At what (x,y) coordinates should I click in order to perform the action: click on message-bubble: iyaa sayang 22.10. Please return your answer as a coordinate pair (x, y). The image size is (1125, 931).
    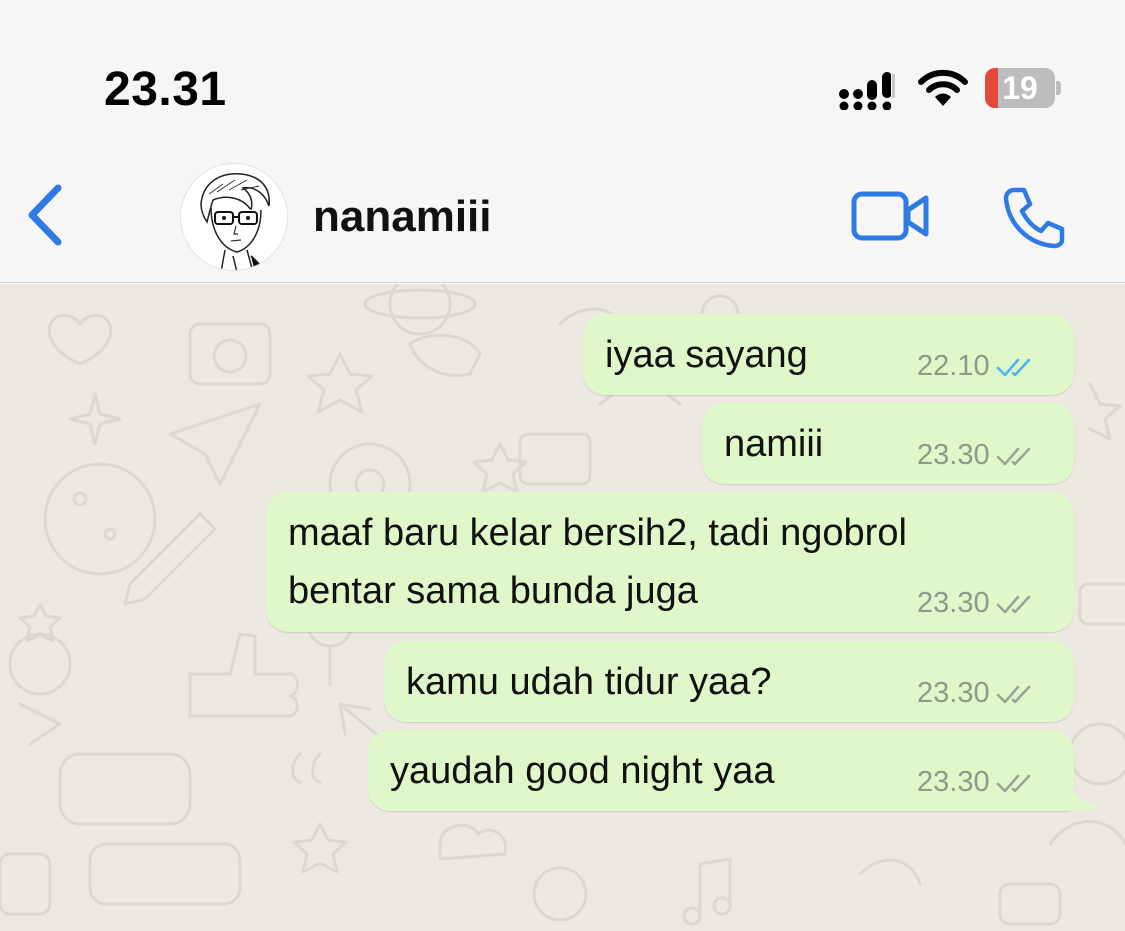
    Looking at the image, I should click on (828, 354).